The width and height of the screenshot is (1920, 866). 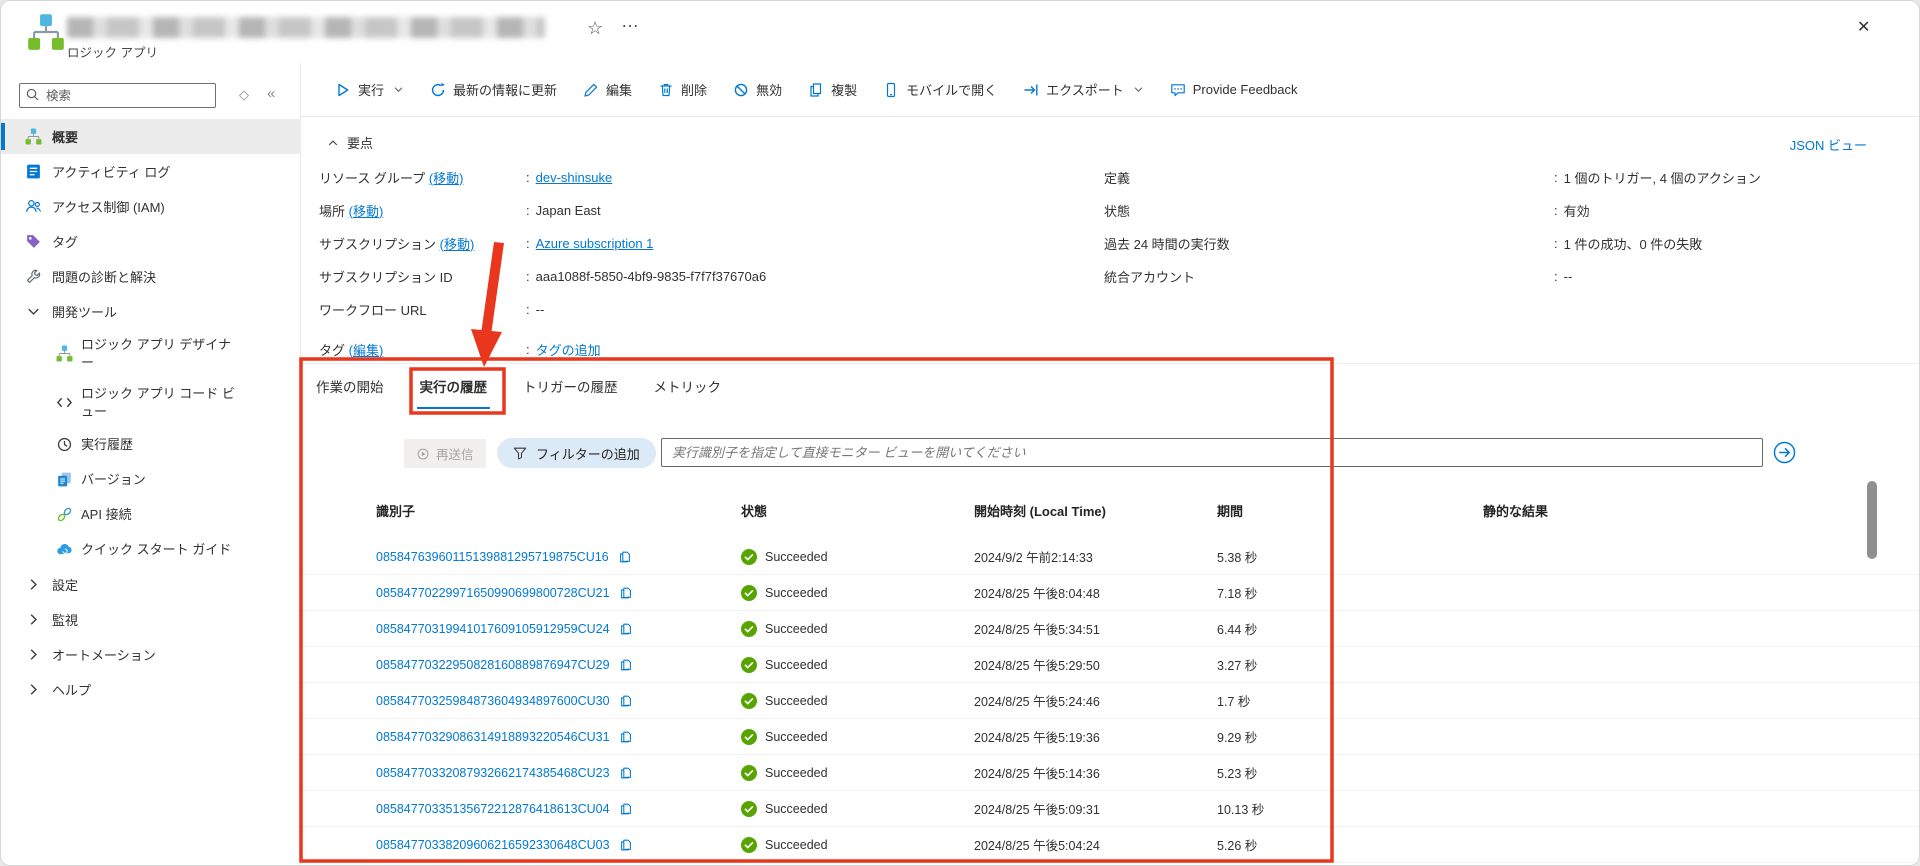 I want to click on essentials-value: 1 件の成功、0 件の失敗, so click(x=1633, y=244).